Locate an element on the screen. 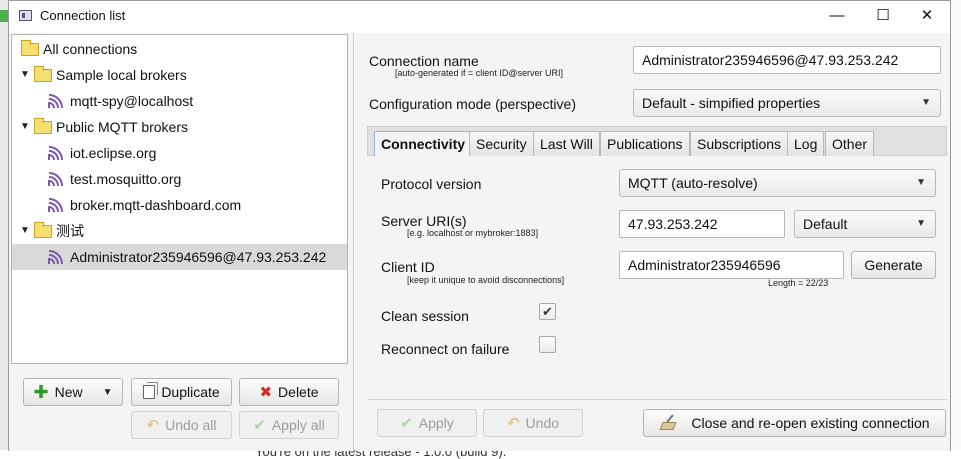 This screenshot has height=459, width=961. divider is located at coordinates (657, 399).